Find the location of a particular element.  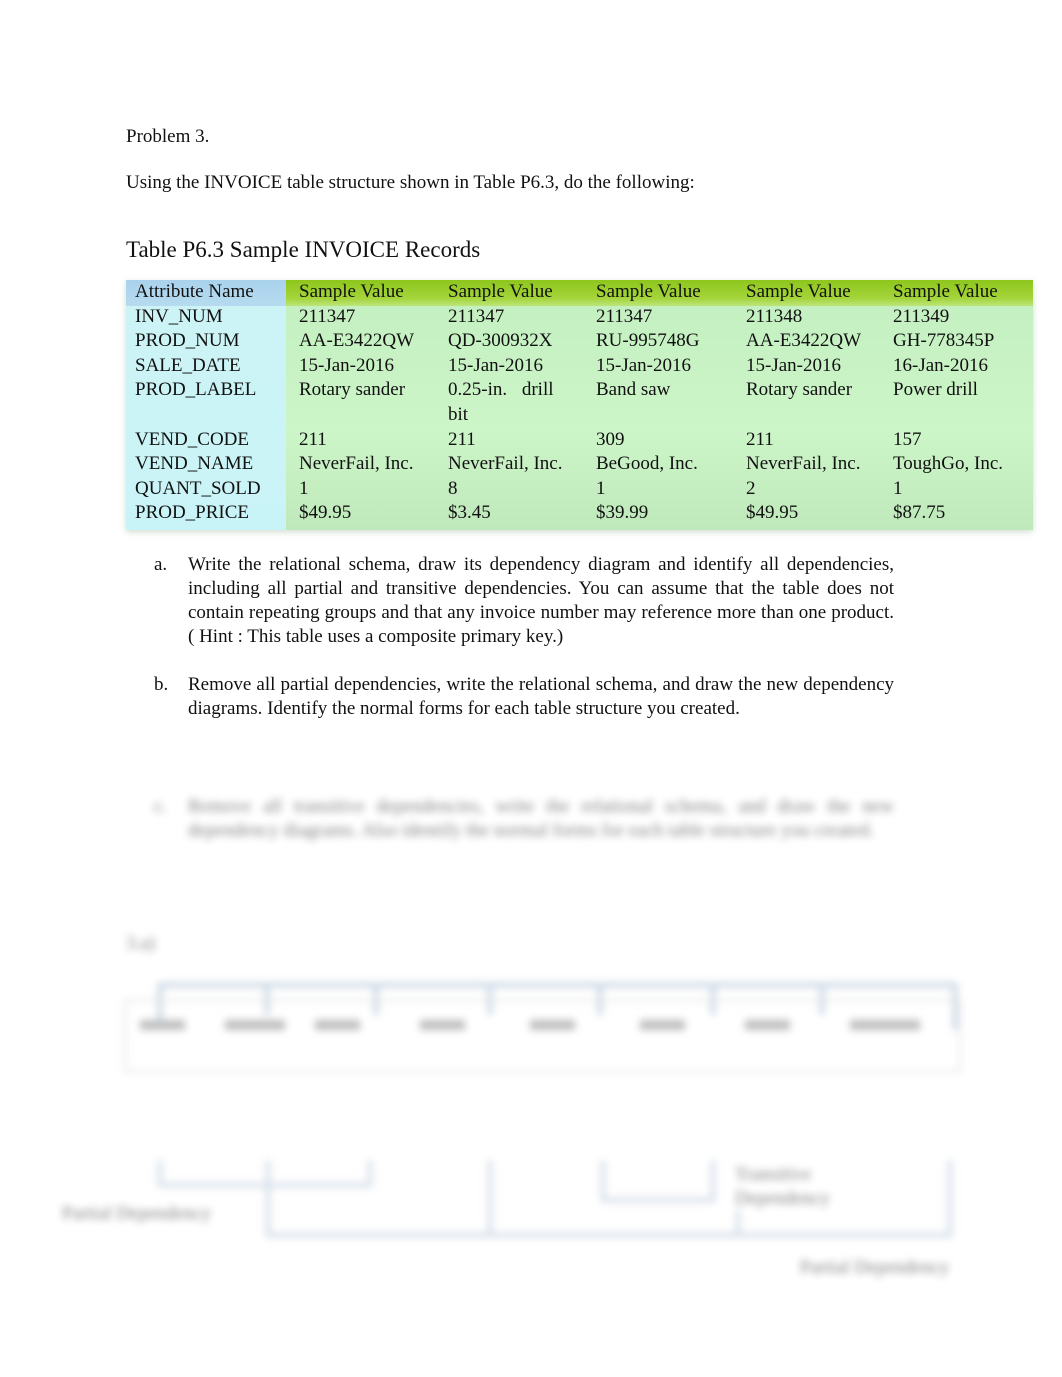

attribute-cell: SALE_DATE is located at coordinates (188, 365).